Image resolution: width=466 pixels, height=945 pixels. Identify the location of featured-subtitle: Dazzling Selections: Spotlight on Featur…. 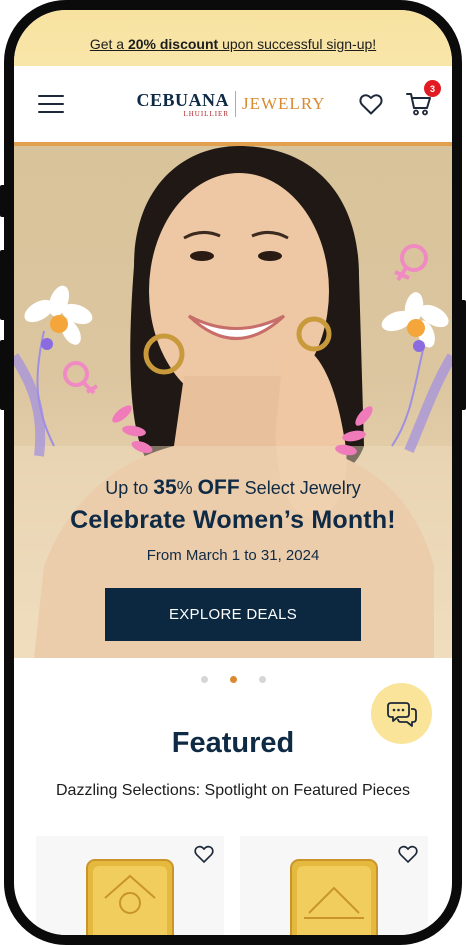
(233, 790).